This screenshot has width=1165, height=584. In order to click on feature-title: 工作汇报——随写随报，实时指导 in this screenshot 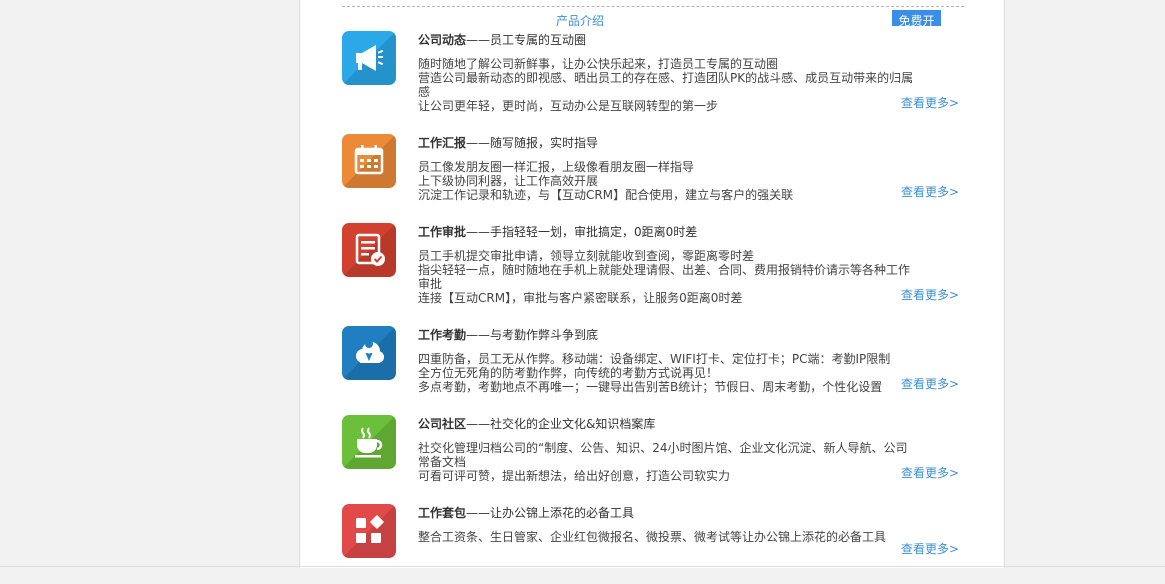, I will do `click(508, 143)`.